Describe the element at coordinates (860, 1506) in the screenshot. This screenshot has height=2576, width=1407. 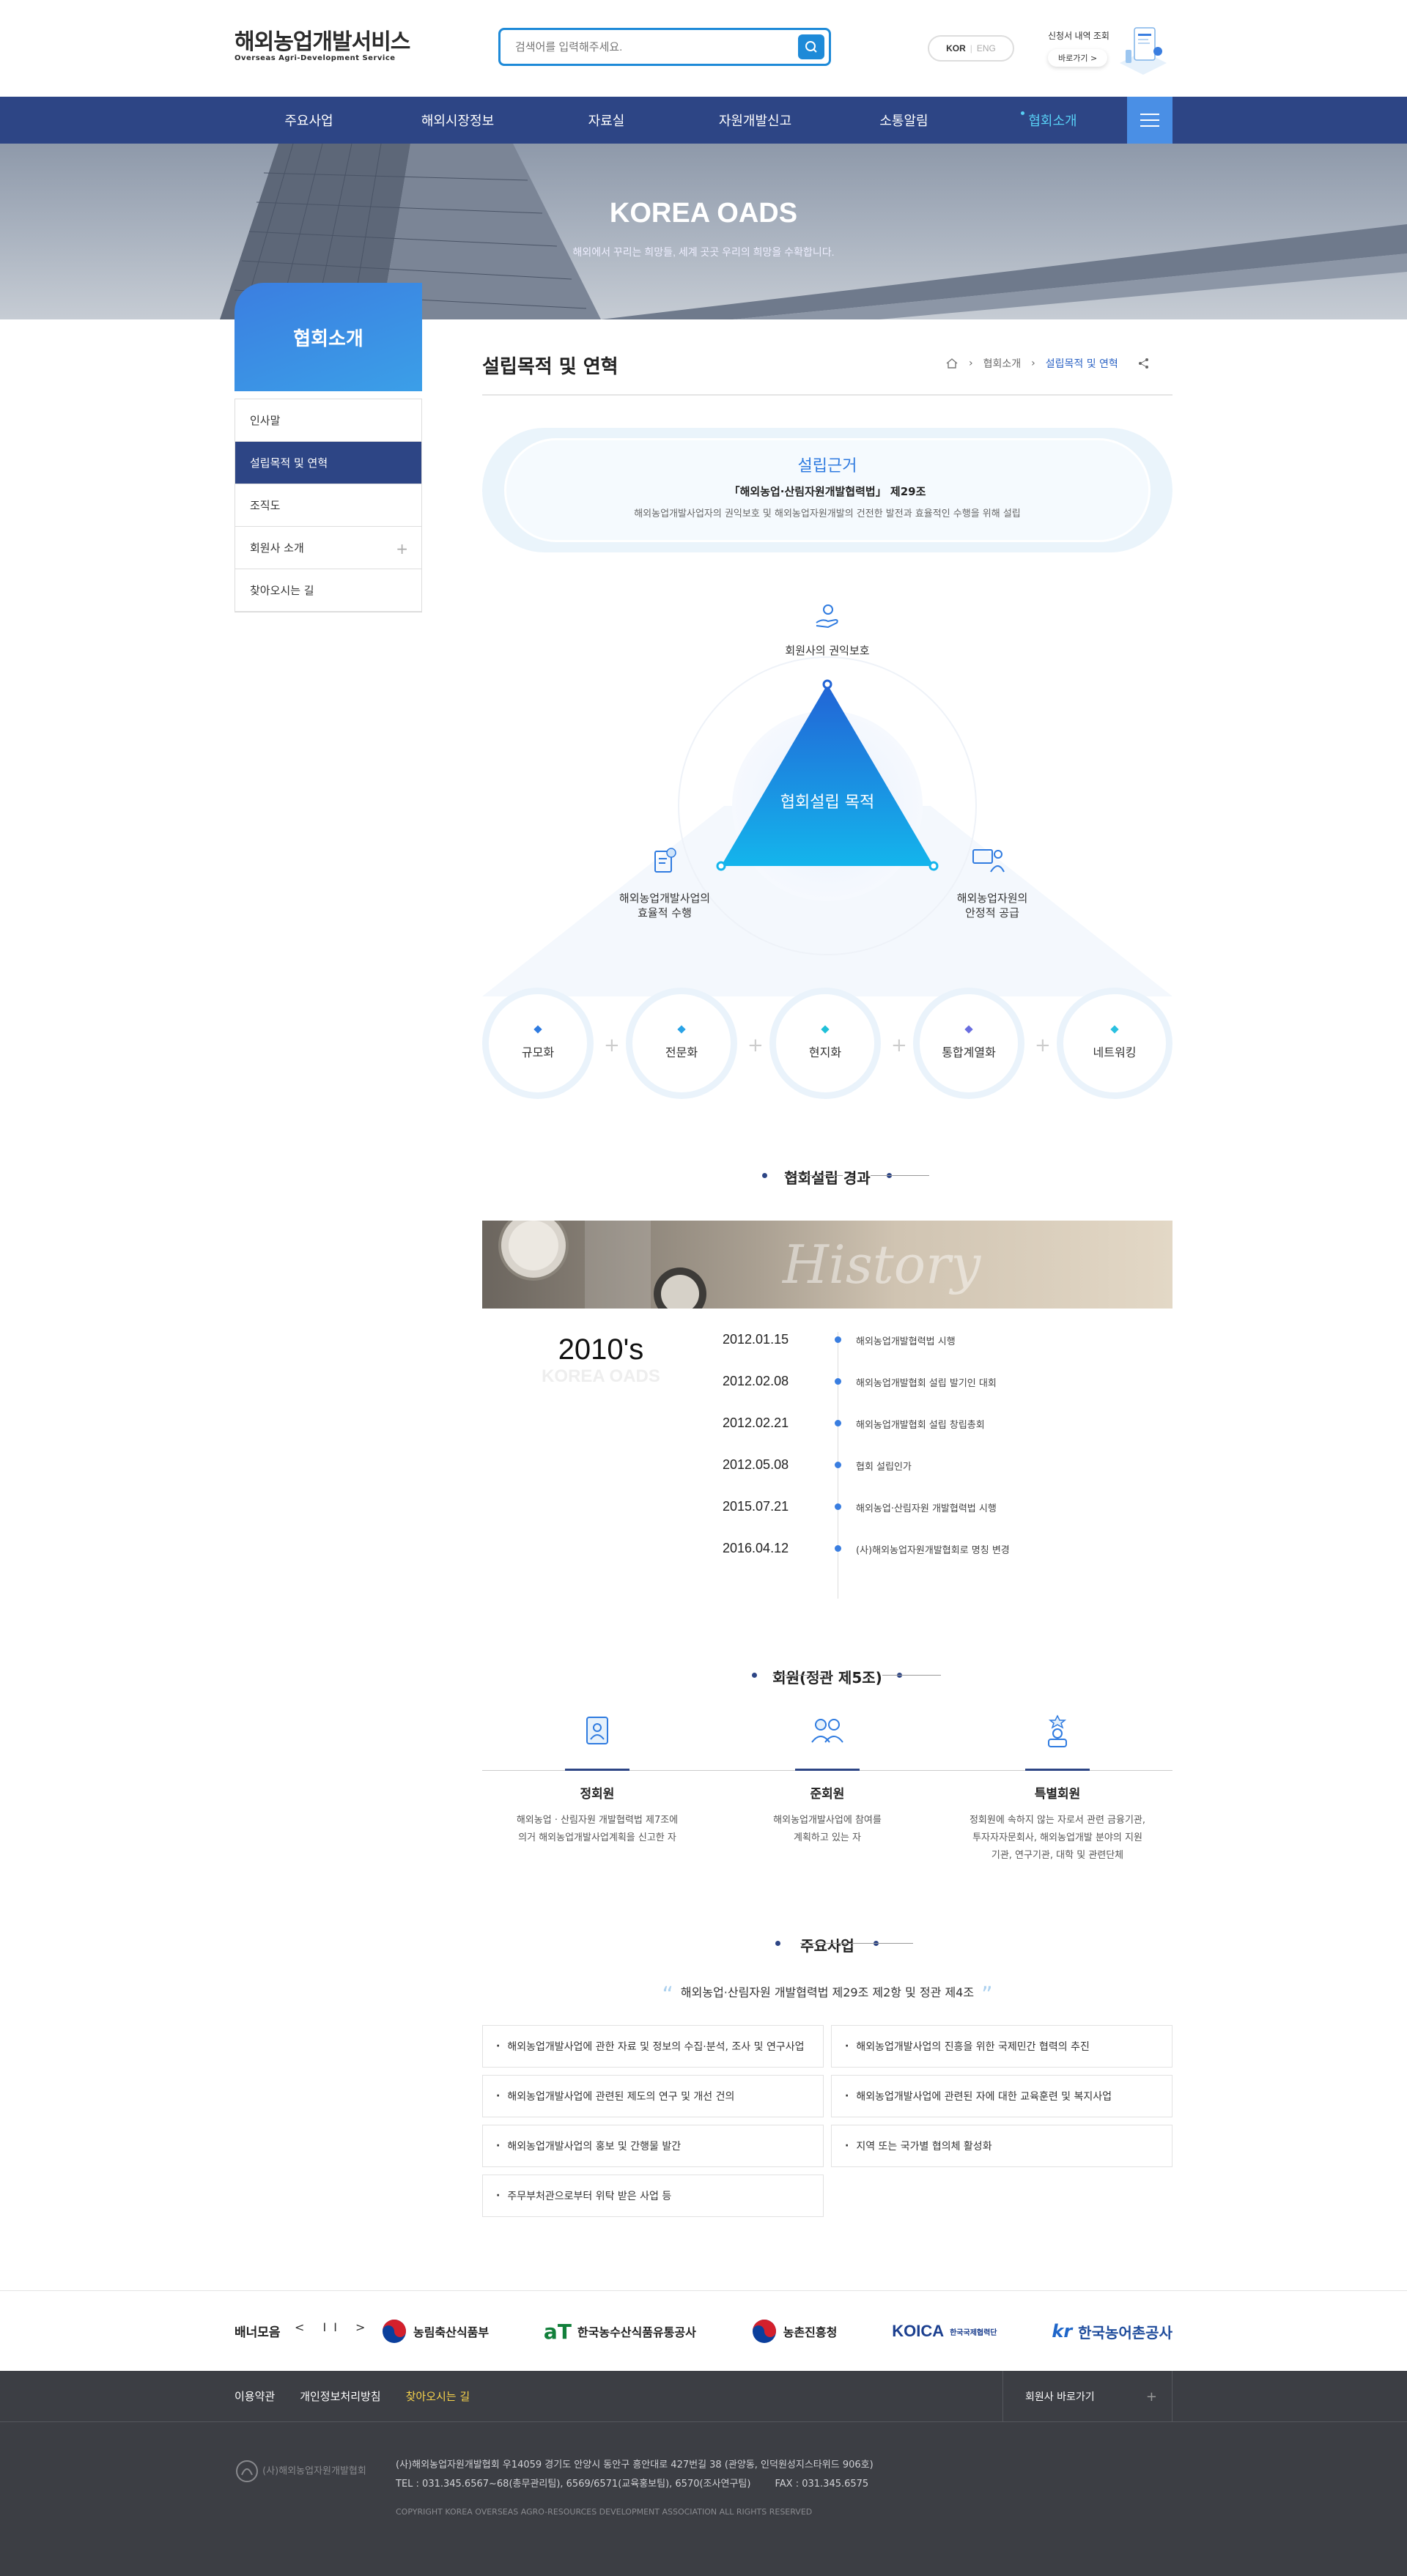
I see `timeline-item: 2015.07.21 해외농업·산림자원 개발협력법 시행` at that location.